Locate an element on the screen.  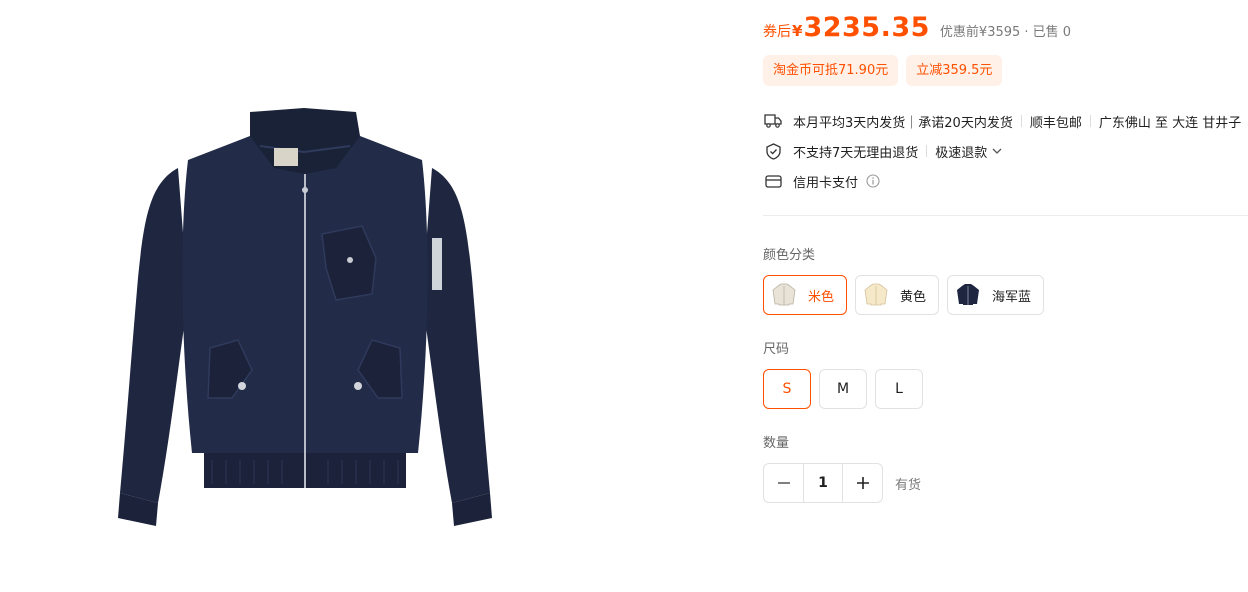
no-return-policy: 不支持7天无理由退货 is located at coordinates (856, 153).